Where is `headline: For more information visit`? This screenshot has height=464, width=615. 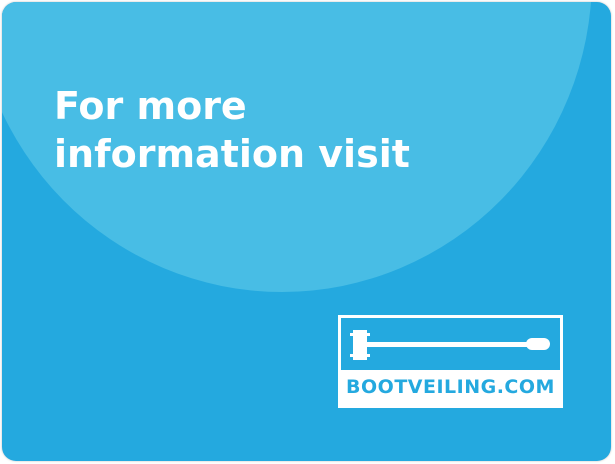
headline: For more information visit is located at coordinates (254, 130).